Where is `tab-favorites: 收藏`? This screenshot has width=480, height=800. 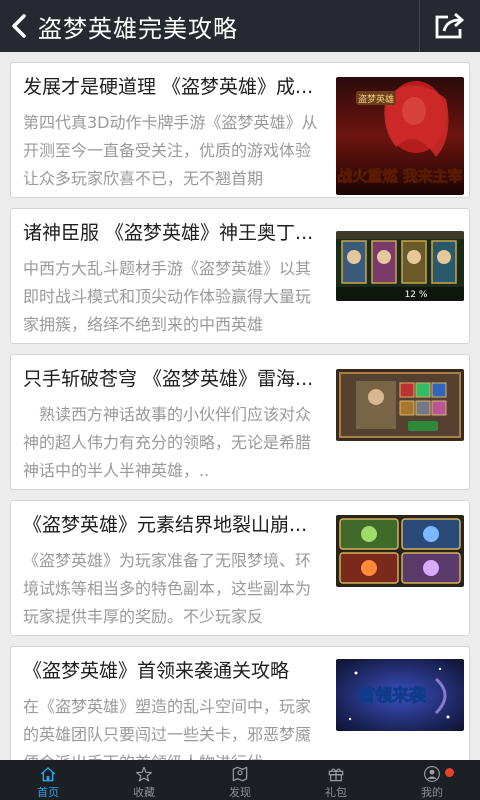
tab-favorites: 收藏 is located at coordinates (144, 780).